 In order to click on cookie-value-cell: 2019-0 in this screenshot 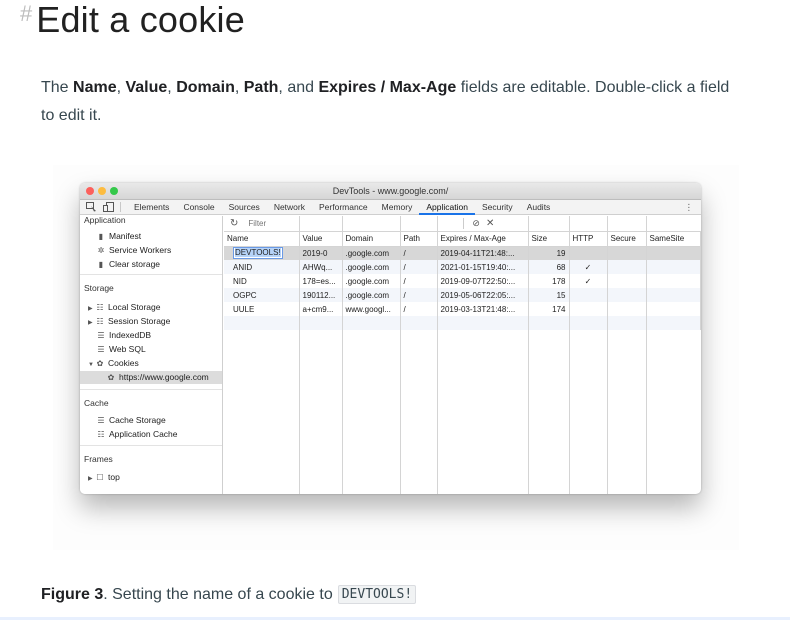, I will do `click(321, 253)`.